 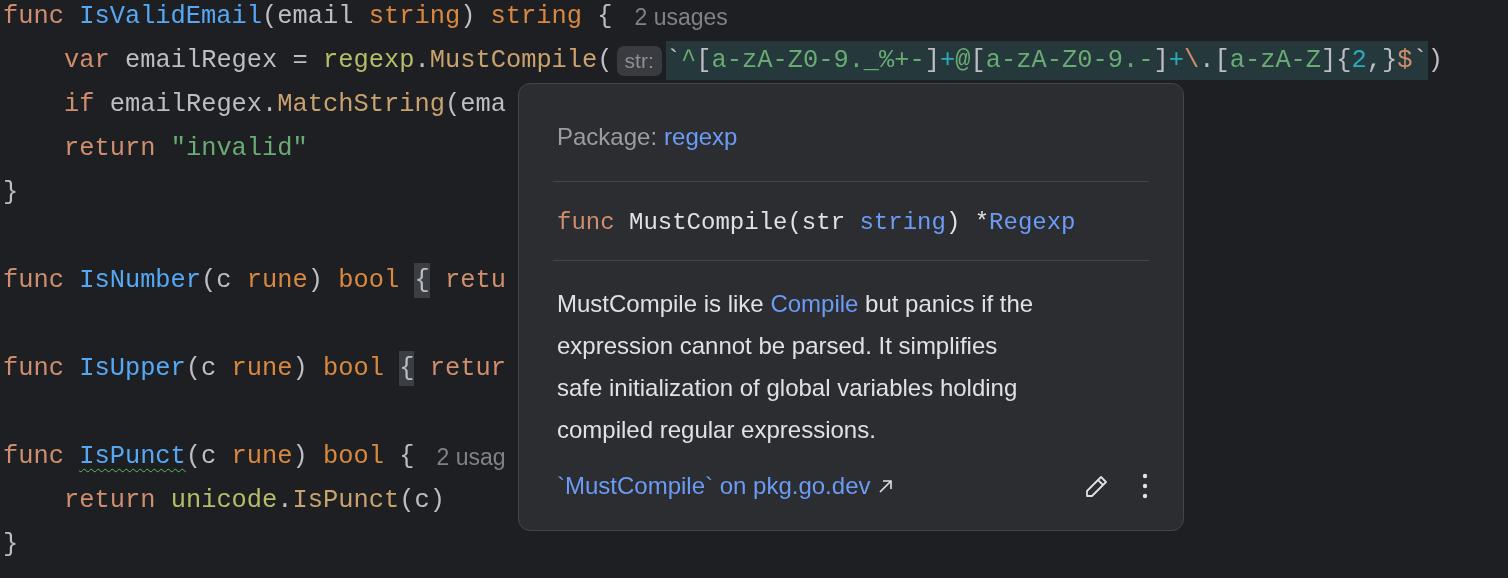 I want to click on compile-link: Compile, so click(x=814, y=303).